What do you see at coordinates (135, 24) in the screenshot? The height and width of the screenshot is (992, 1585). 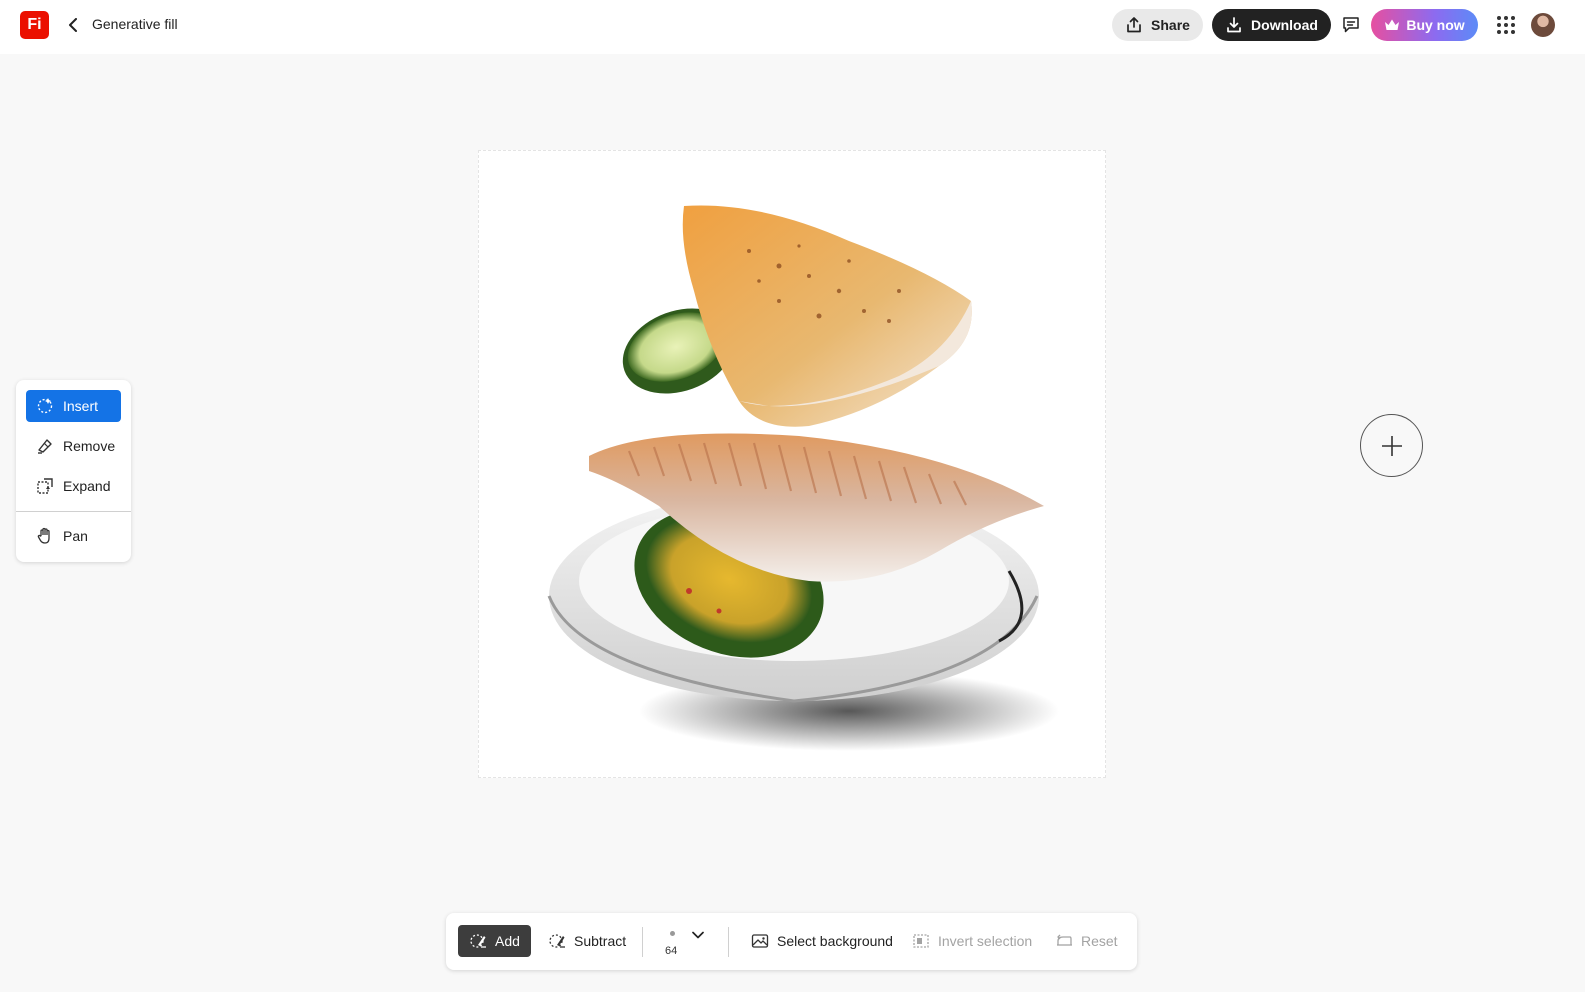 I see `page-title: Generative fill` at bounding box center [135, 24].